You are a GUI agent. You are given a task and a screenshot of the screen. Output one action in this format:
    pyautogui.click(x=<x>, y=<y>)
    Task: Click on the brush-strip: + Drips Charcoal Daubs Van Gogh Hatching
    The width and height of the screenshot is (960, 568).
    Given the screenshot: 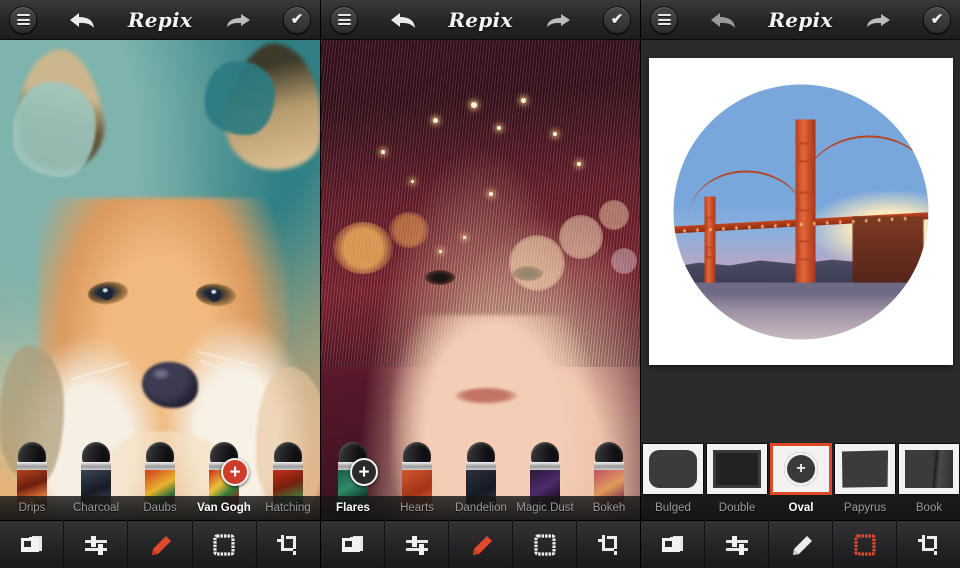 What is the action you would take?
    pyautogui.click(x=160, y=481)
    